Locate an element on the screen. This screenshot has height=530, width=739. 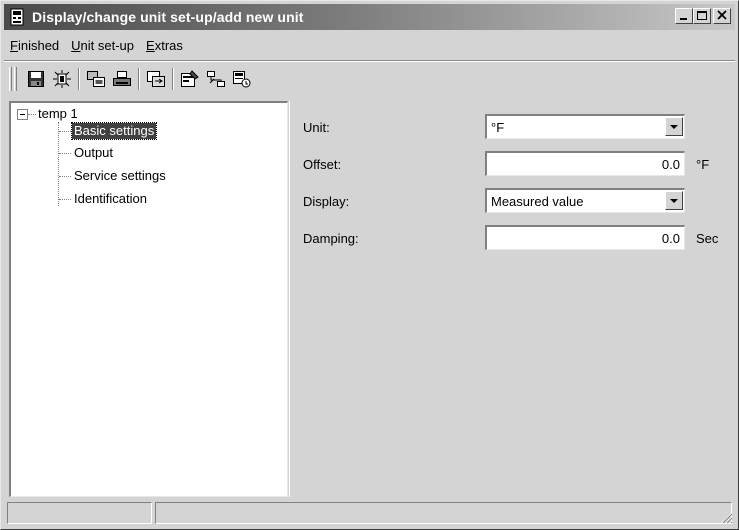
save-icon is located at coordinates (36, 79).